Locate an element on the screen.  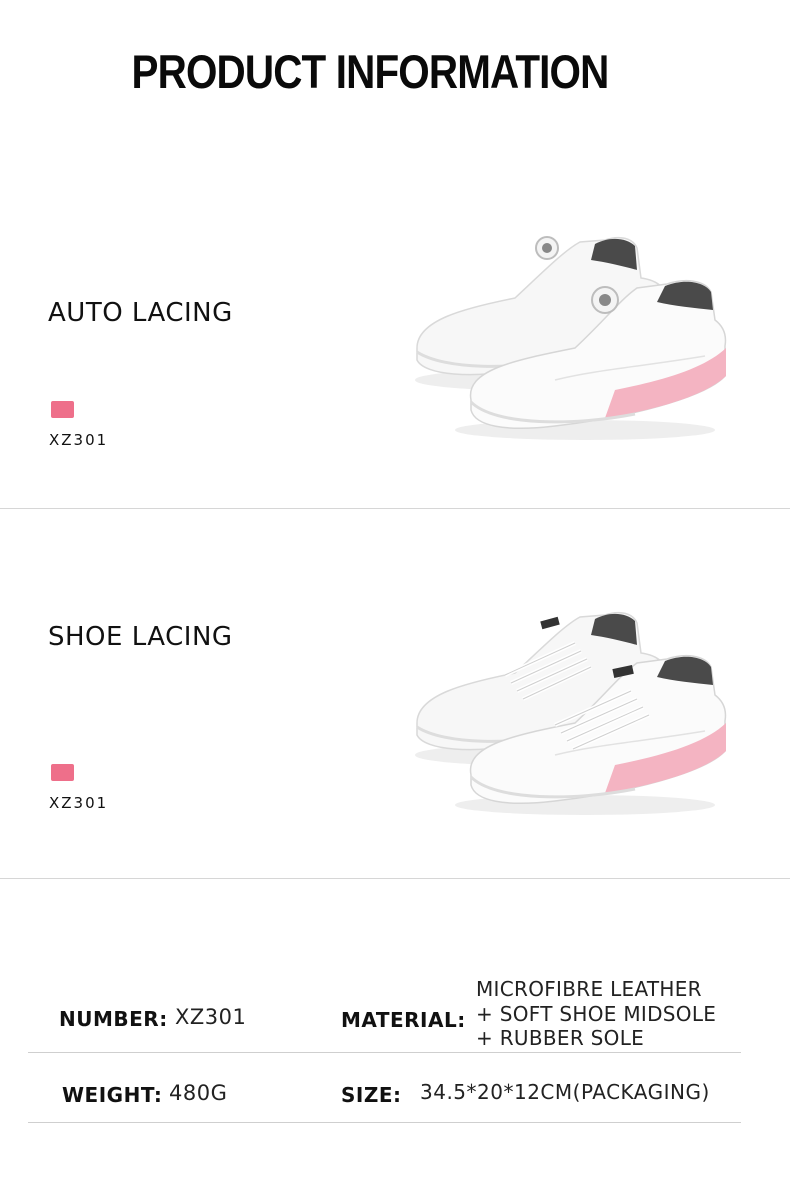
white-golf-shoes-laces-icon is located at coordinates (571, 713).